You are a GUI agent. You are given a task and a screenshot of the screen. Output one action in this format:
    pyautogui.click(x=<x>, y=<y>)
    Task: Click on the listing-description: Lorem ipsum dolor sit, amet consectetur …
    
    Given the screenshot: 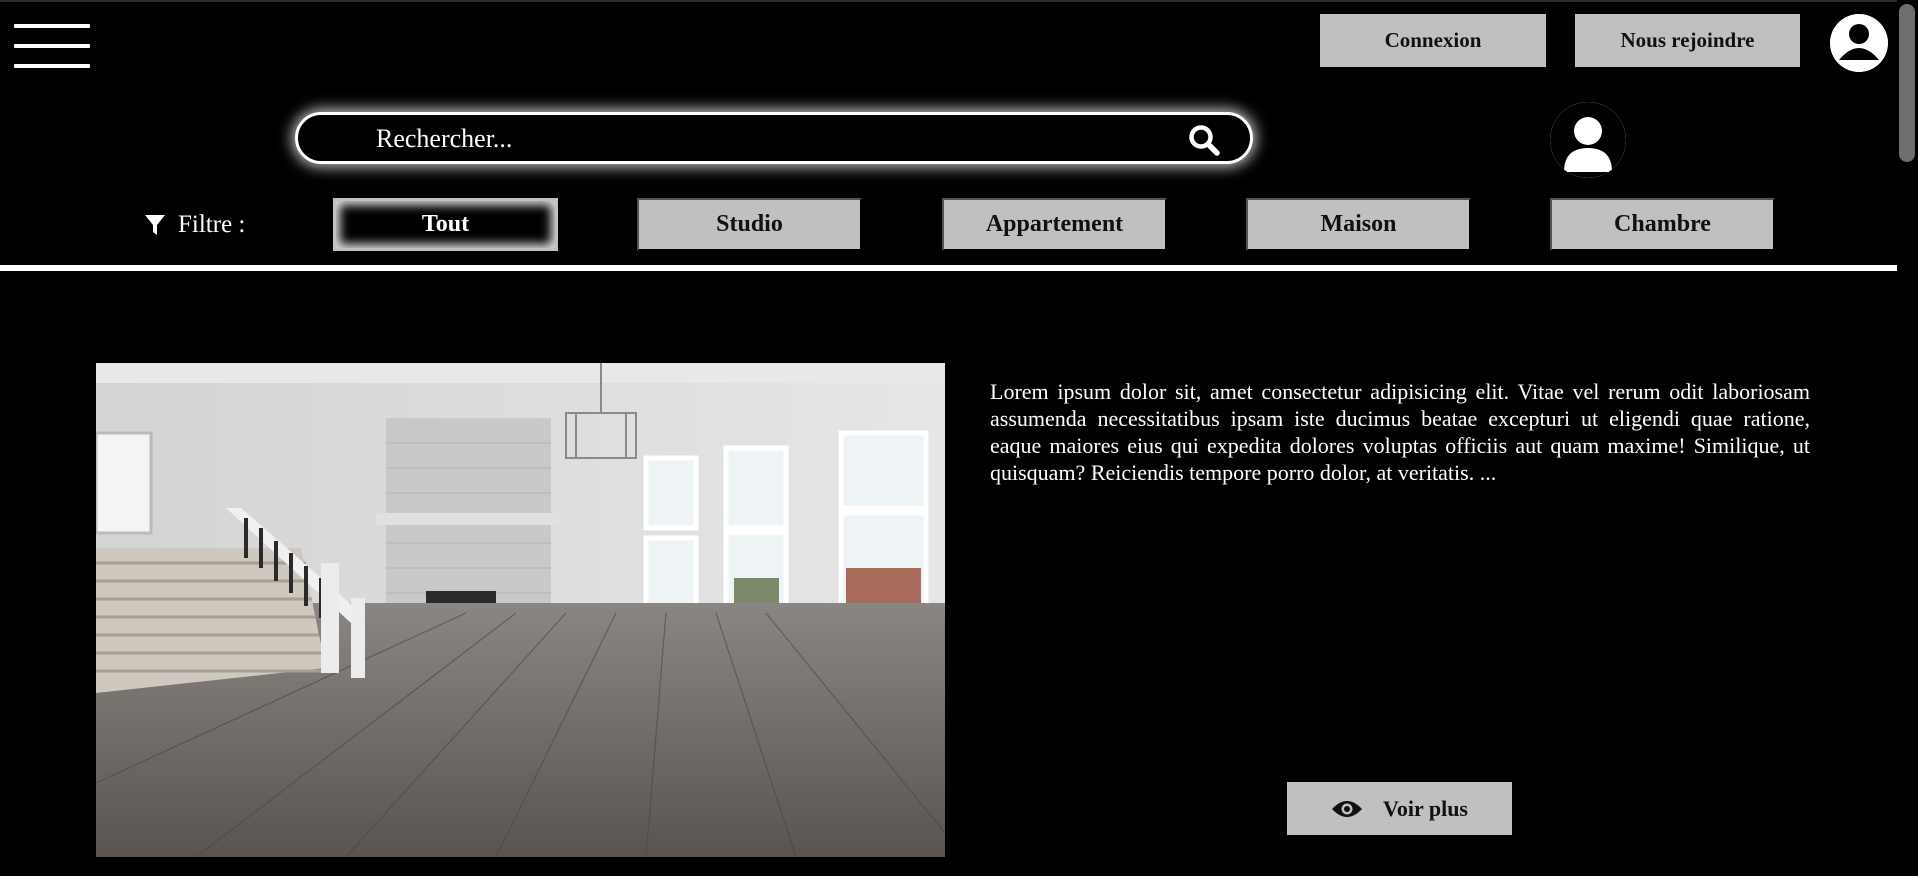 What is the action you would take?
    pyautogui.click(x=1400, y=432)
    